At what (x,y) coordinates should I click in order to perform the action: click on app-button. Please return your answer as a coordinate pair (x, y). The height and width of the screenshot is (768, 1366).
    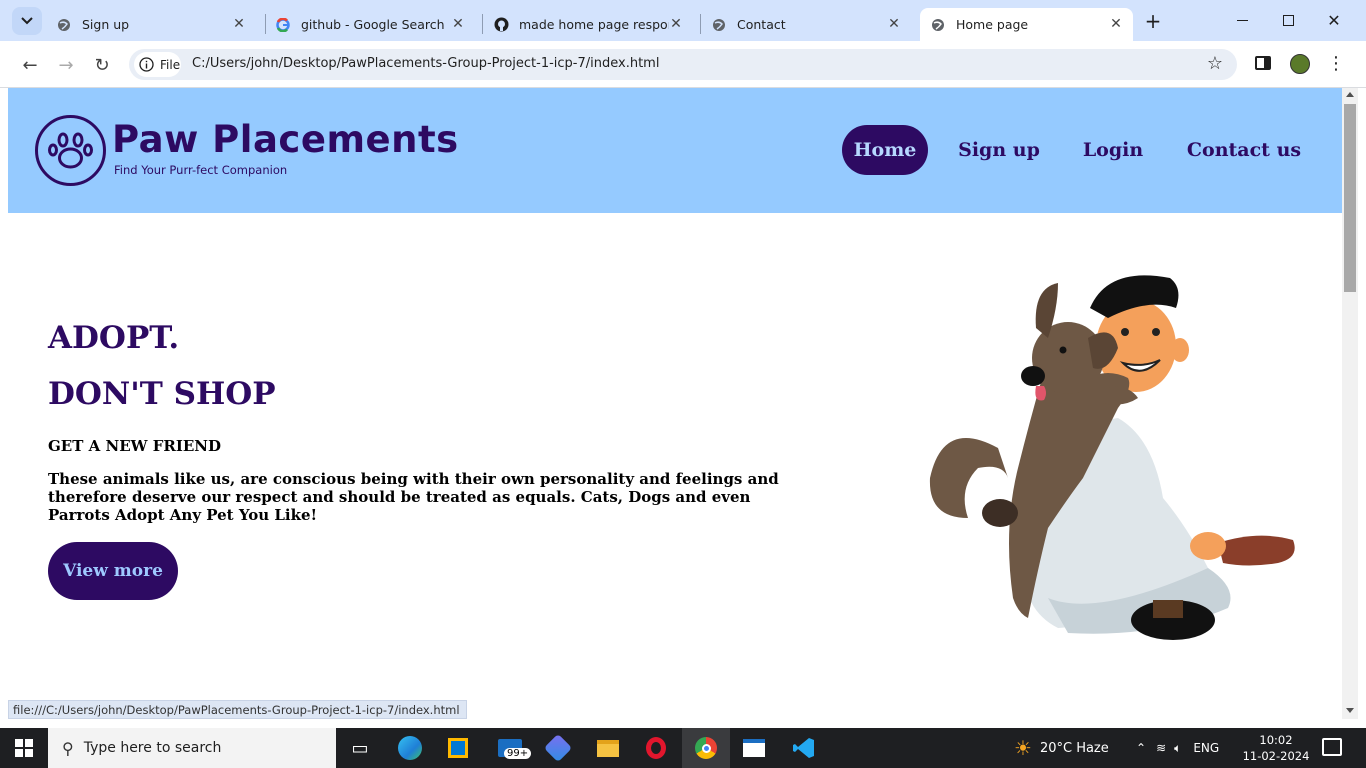
    Looking at the image, I should click on (558, 748).